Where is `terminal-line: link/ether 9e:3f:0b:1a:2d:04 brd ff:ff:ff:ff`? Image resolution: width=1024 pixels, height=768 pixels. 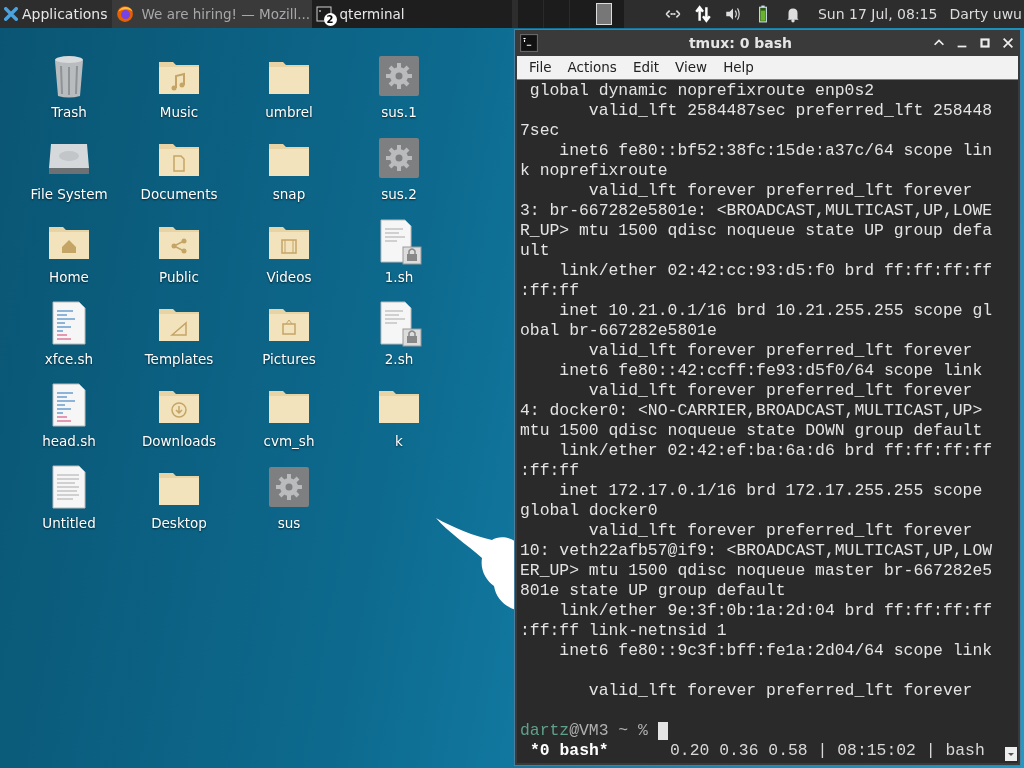
terminal-line: link/ether 9e:3f:0b:1a:2d:04 brd ff:ff:ff:ff is located at coordinates (776, 611).